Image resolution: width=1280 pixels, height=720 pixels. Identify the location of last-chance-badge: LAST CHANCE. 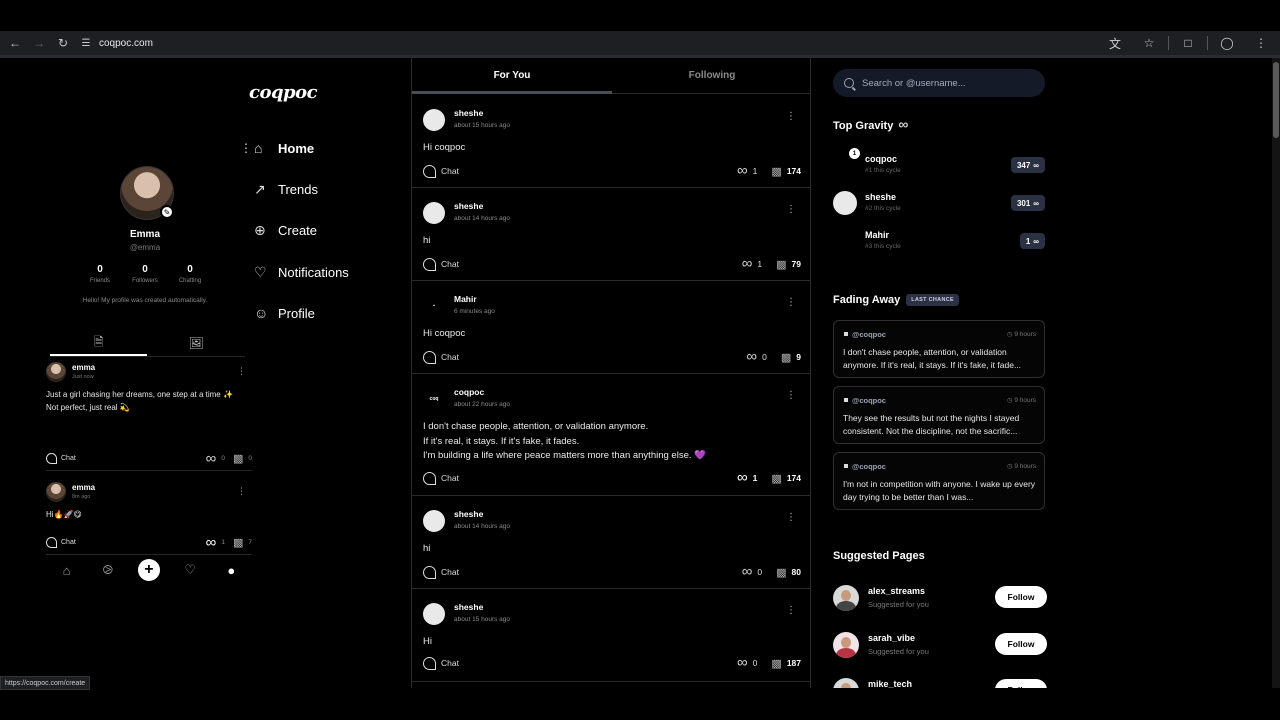
(932, 300).